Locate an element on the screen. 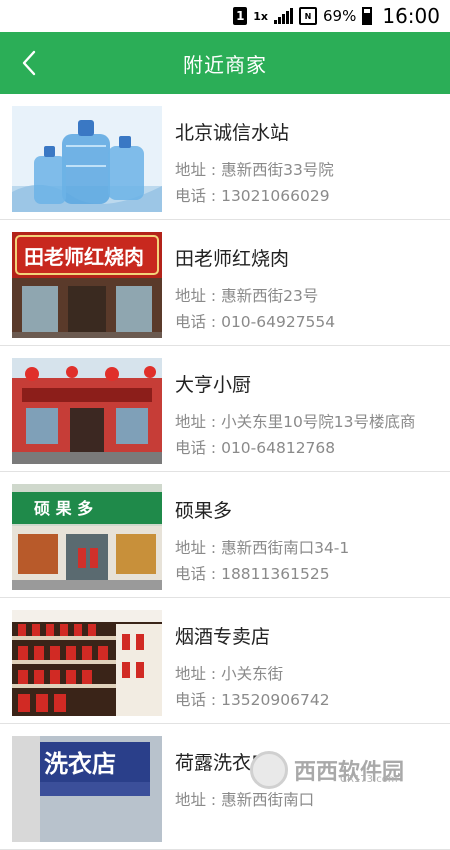  status-bar: 1 1x N 69% 16:00 is located at coordinates (225, 16).